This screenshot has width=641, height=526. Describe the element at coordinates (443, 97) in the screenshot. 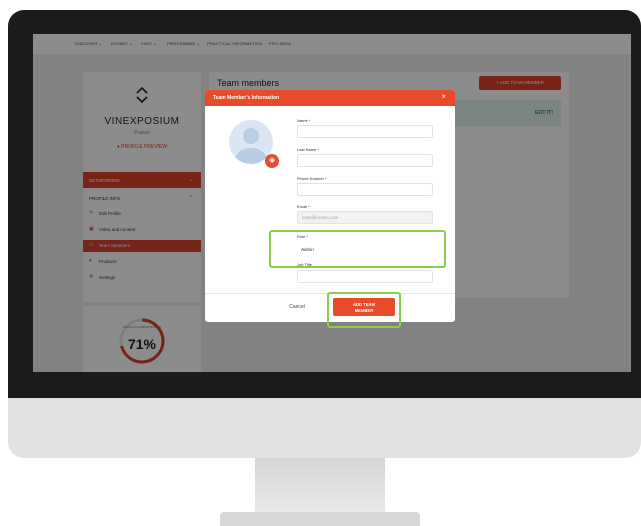

I see `close-icon: ×` at that location.